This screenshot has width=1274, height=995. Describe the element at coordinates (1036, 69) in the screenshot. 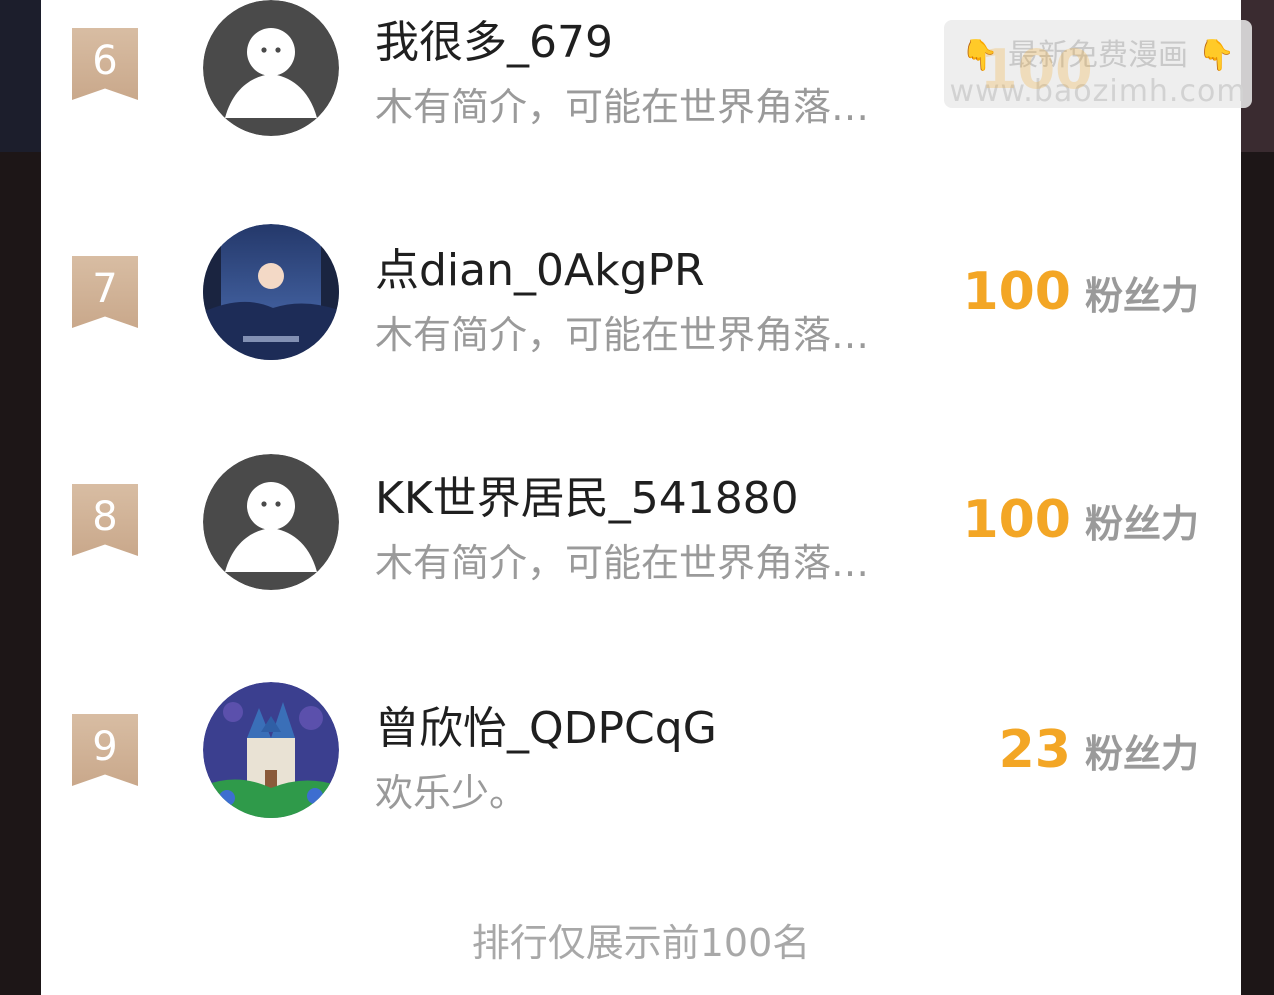

I see `faded-score: 100` at that location.